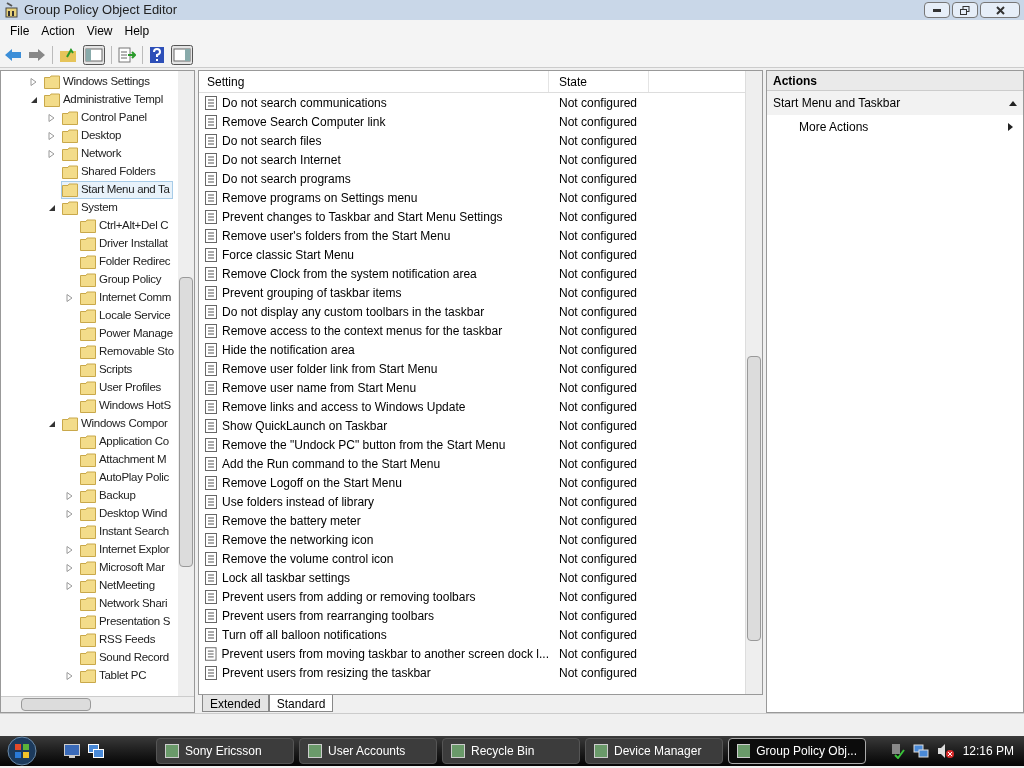 This screenshot has height=768, width=1024. Describe the element at coordinates (125, 226) in the screenshot. I see `tree-item: Ctrl+Alt+Del C` at that location.